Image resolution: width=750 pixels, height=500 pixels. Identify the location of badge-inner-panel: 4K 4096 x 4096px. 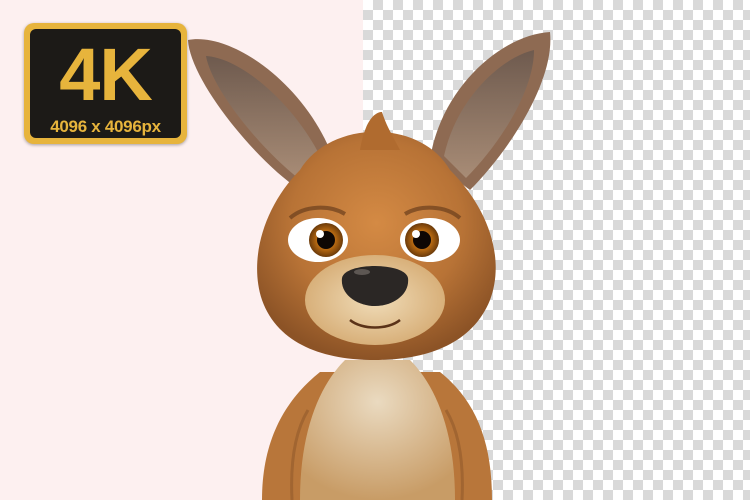
(105, 83).